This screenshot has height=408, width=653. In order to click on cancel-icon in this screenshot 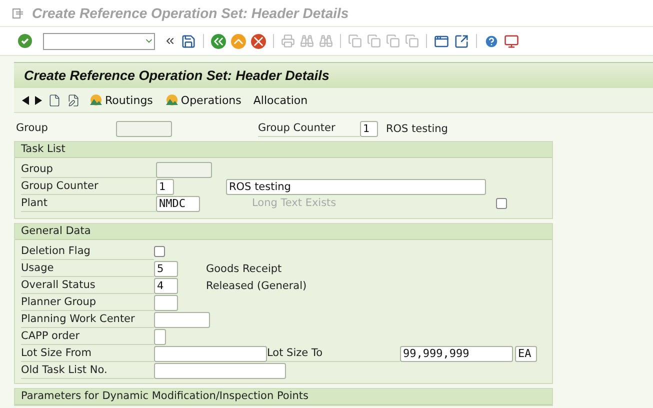, I will do `click(258, 41)`.